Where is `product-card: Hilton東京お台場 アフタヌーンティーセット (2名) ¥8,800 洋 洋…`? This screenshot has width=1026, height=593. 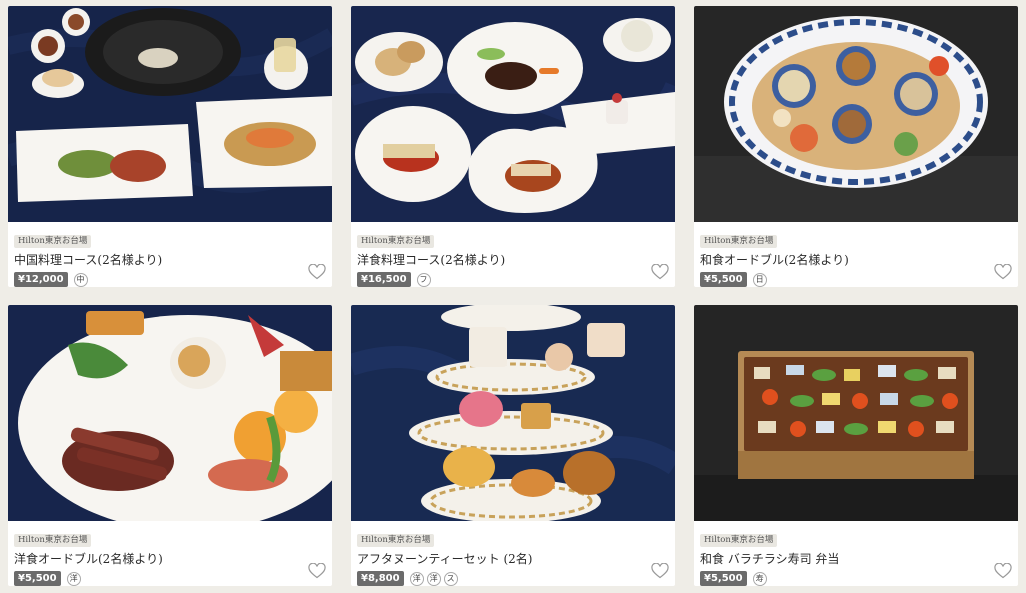 product-card: Hilton東京お台場 アフタヌーンティーセット (2名) ¥8,800 洋 洋… is located at coordinates (513, 445).